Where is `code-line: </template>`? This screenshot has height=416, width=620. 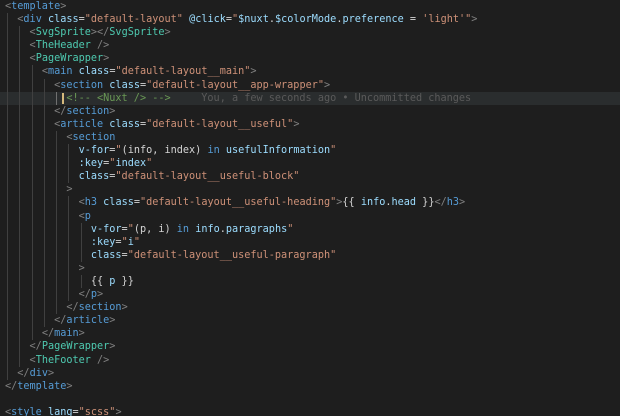
code-line: </template> is located at coordinates (310, 386).